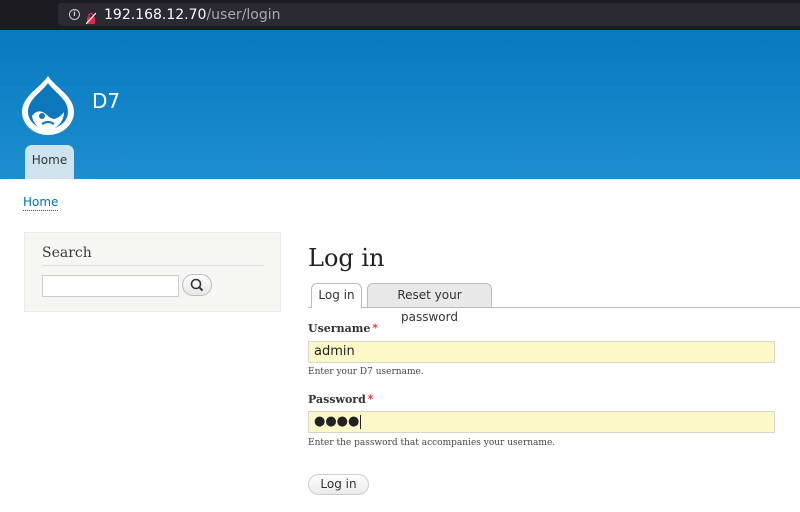 This screenshot has height=512, width=800. What do you see at coordinates (106, 101) in the screenshot?
I see `site-name: D7` at bounding box center [106, 101].